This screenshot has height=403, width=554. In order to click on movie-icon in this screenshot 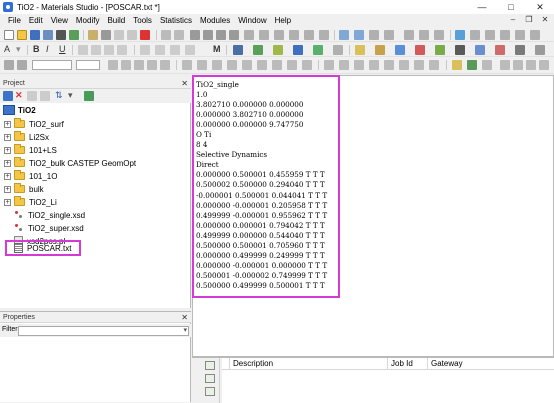, I will do `click(344, 65)`.